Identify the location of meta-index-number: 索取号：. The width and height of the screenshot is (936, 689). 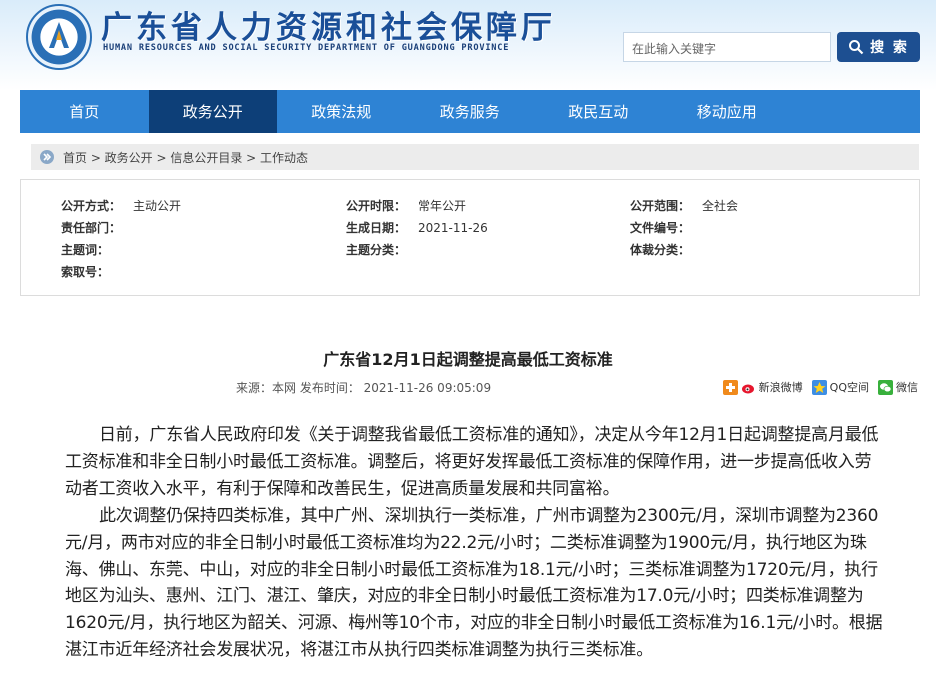
(85, 272).